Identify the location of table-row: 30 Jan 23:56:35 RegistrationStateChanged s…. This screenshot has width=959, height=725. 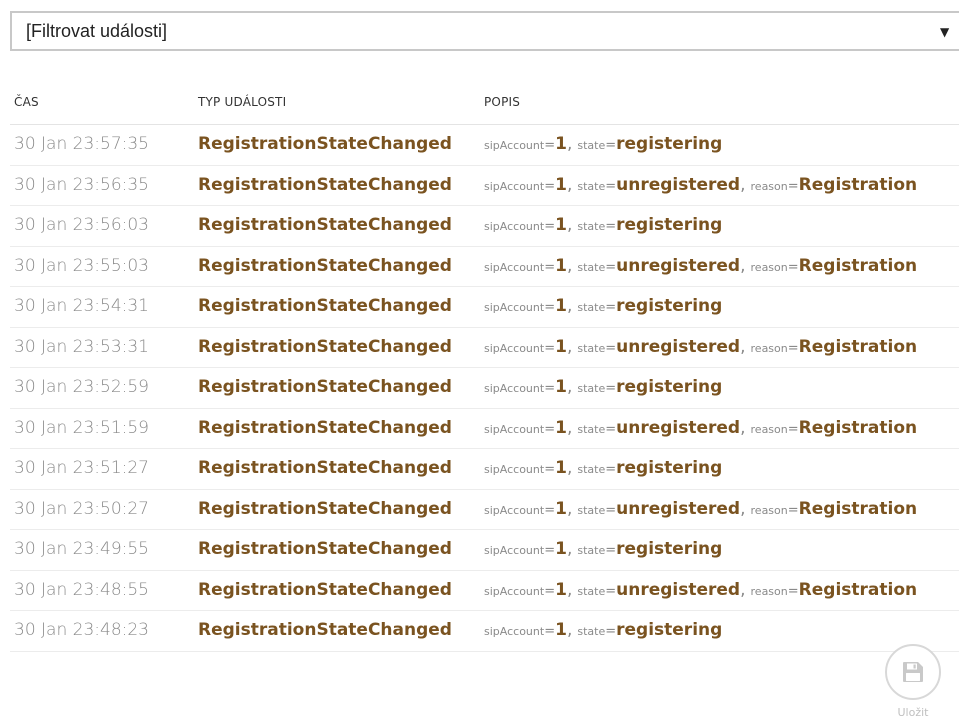
(484, 186).